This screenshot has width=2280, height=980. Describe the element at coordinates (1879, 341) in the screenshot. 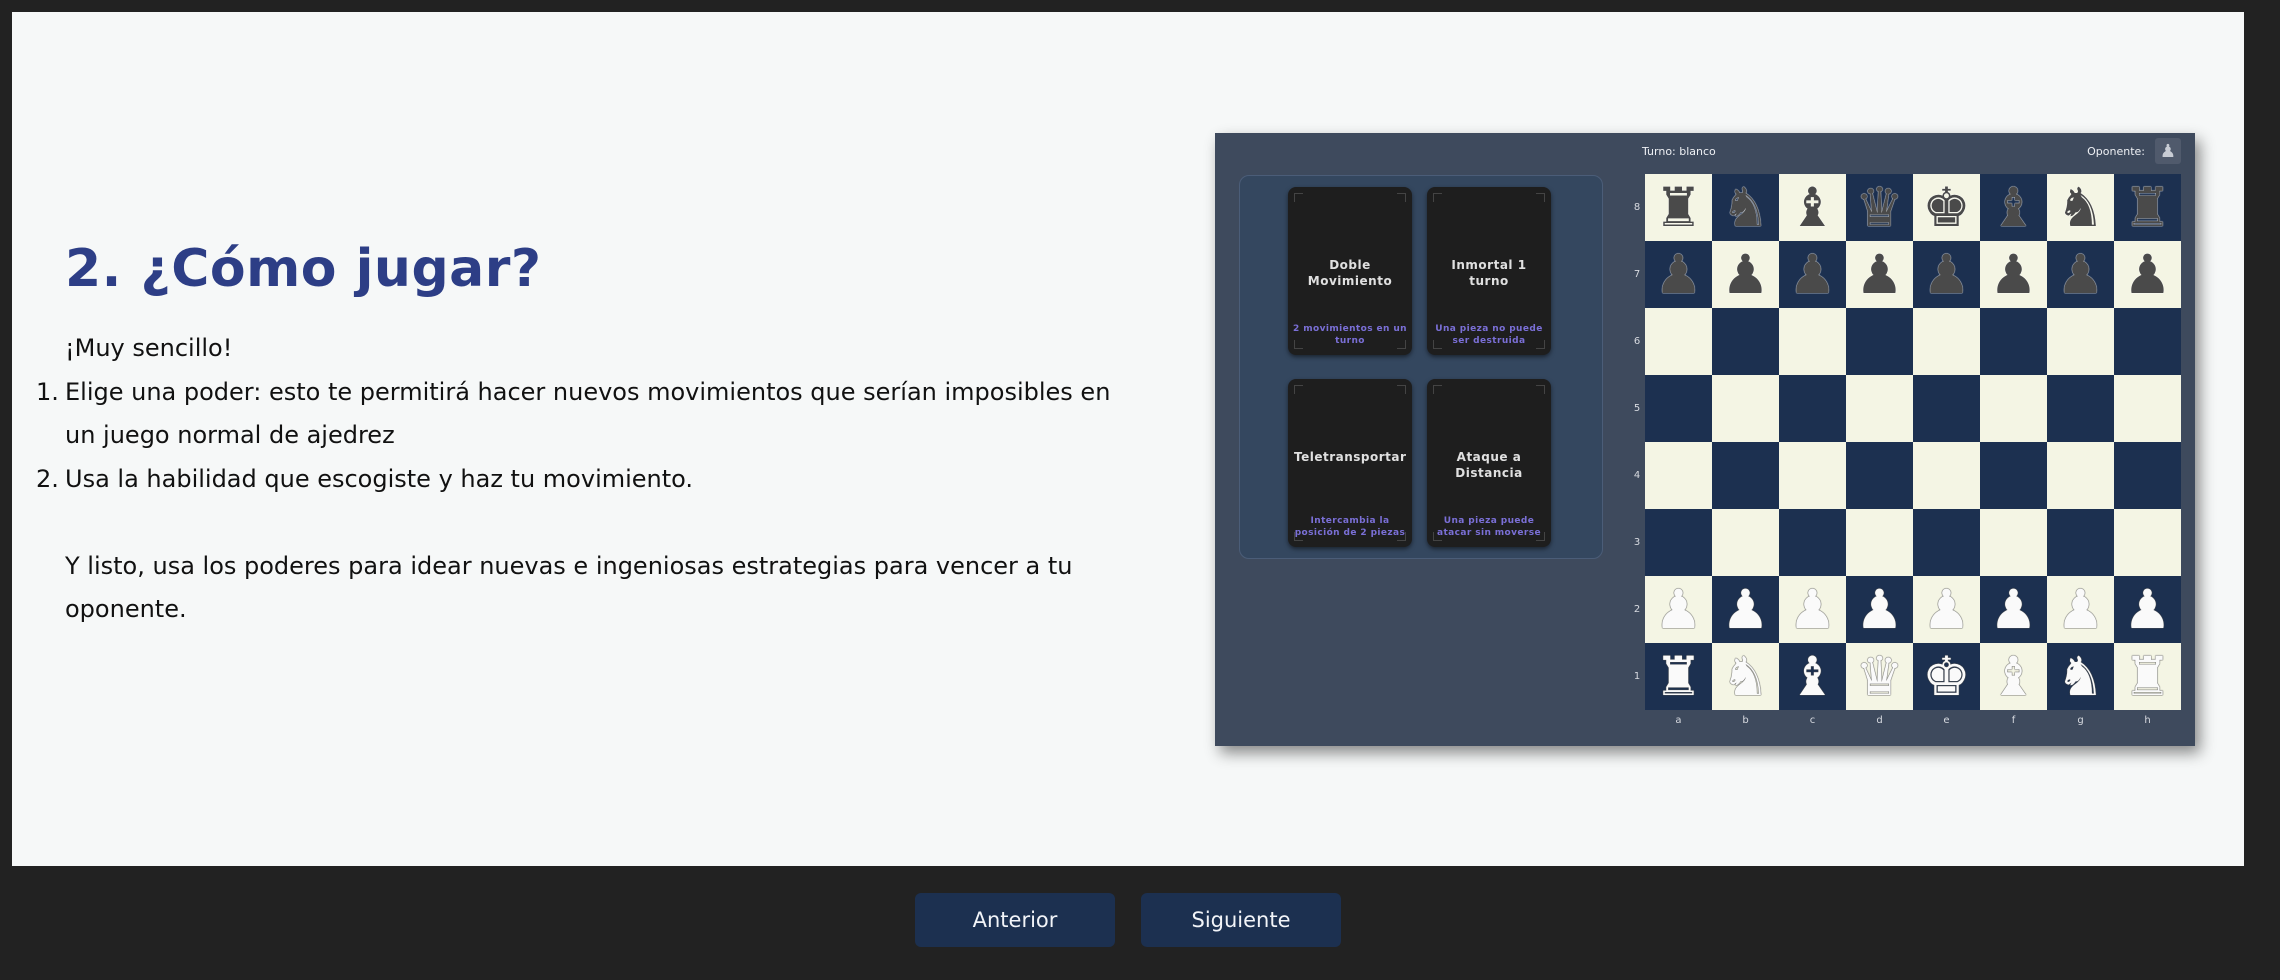

I see `square-d6` at that location.